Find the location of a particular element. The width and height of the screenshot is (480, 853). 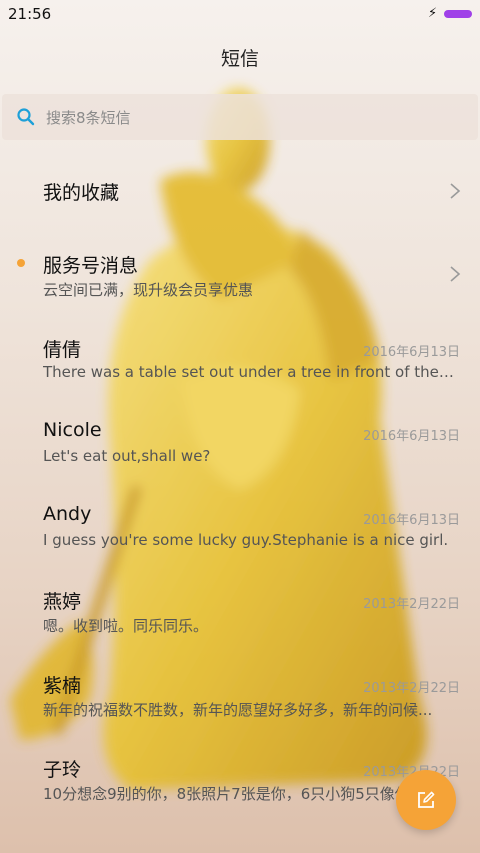

service-preview: 云空间已满，现升级会员享优惠 is located at coordinates (148, 290).